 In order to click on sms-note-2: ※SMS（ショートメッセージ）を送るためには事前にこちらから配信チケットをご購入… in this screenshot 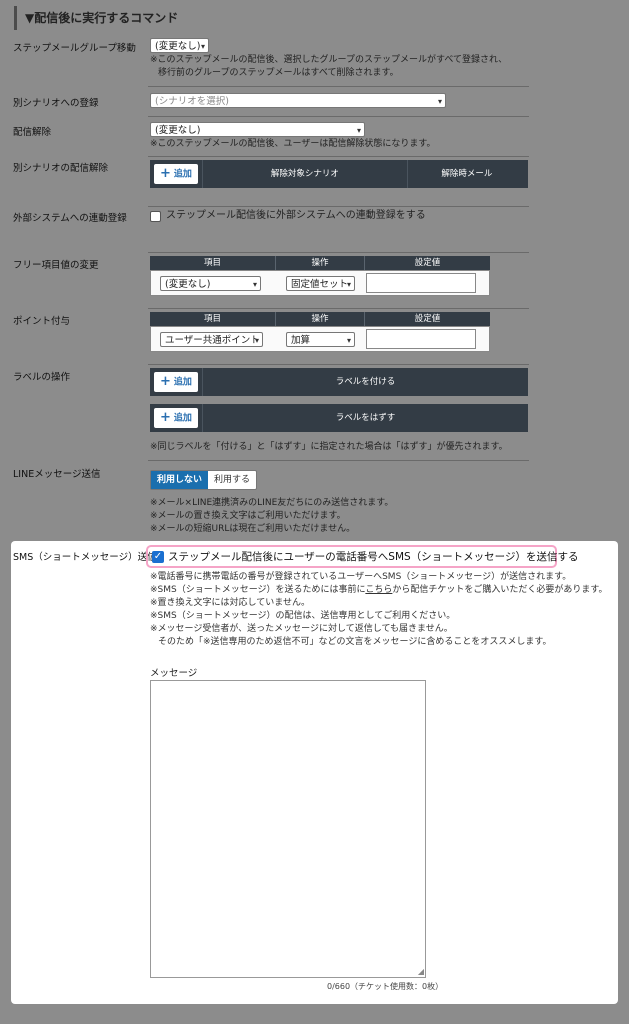, I will do `click(379, 590)`.